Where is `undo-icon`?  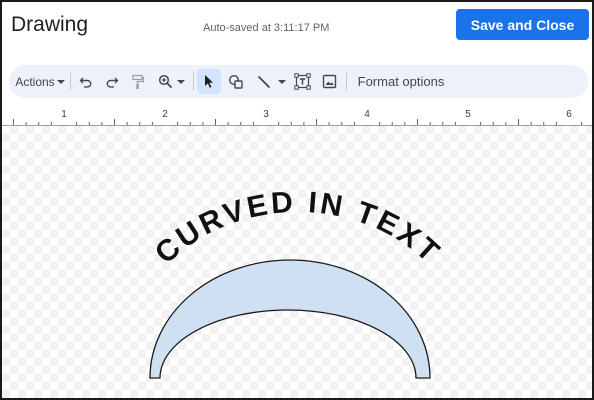
undo-icon is located at coordinates (85, 82).